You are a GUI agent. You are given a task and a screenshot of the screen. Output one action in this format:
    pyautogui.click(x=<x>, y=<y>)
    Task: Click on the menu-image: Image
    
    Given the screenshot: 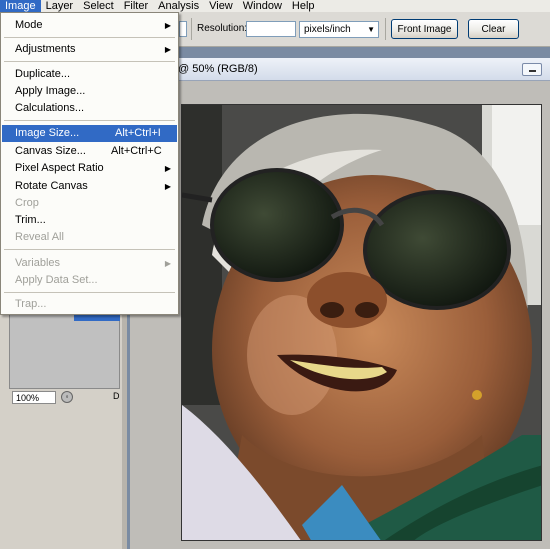 What is the action you would take?
    pyautogui.click(x=20, y=6)
    